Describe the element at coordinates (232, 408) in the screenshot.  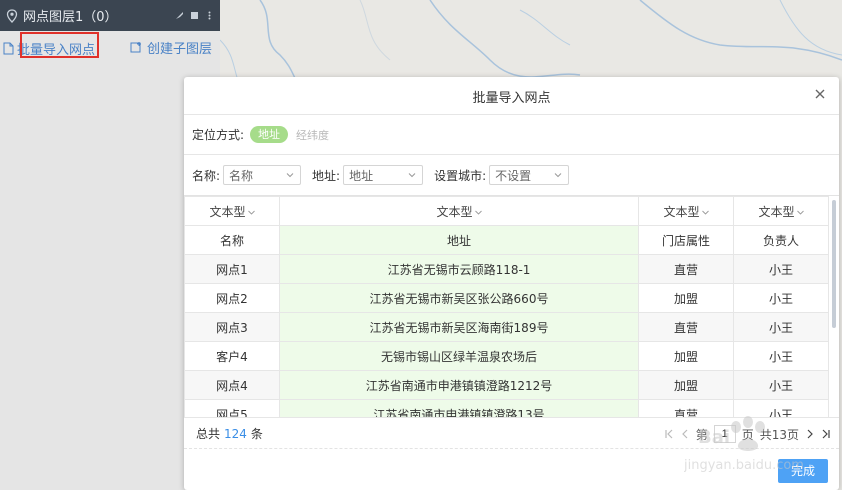
I see `table-cell: 网点5` at that location.